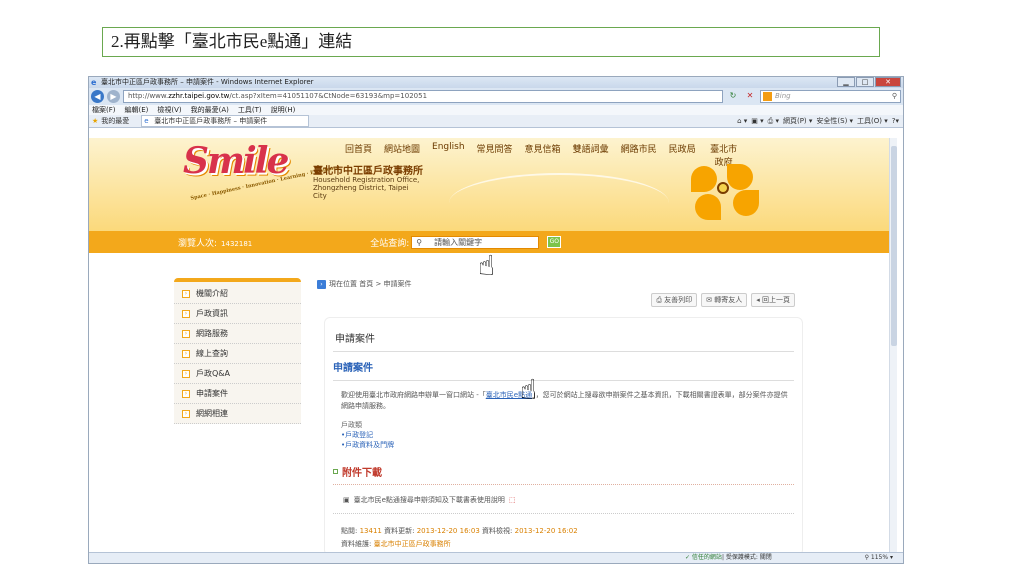  Describe the element at coordinates (563, 504) in the screenshot. I see `attachment-item: ▣ 臺北市民e點通搜尋申辦須知及下載書表使用說明 ⬚` at that location.